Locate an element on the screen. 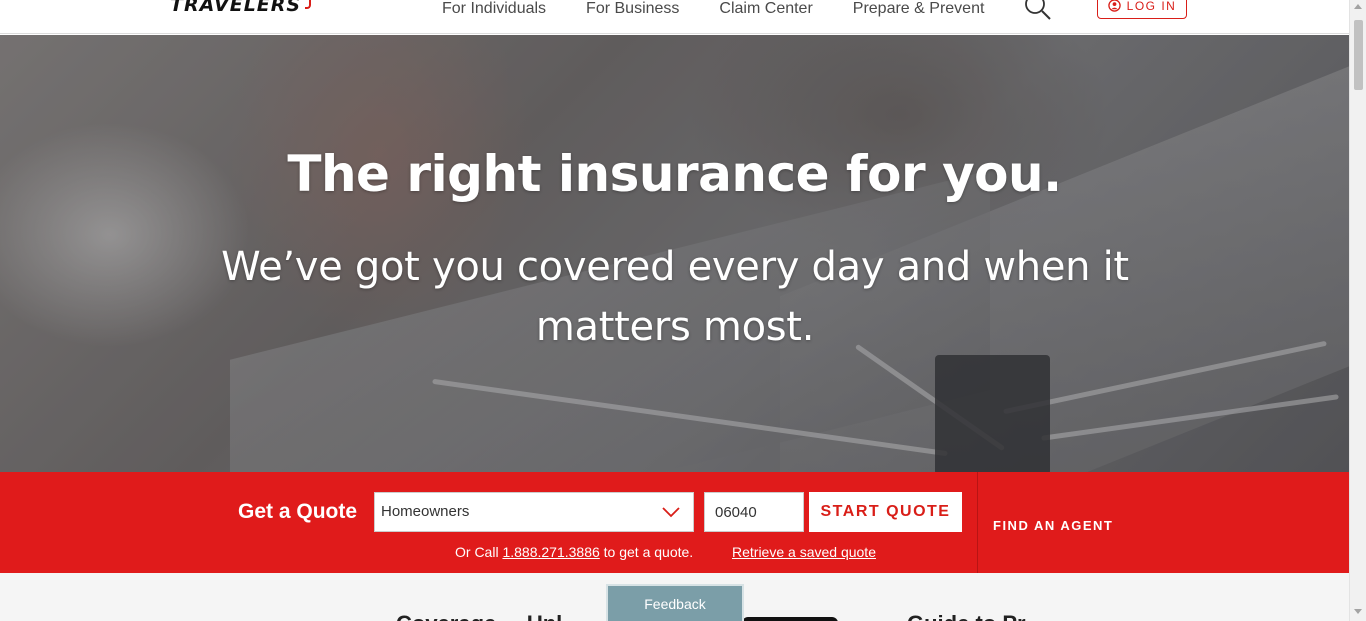  nav-for-business: For Business is located at coordinates (632, 9).